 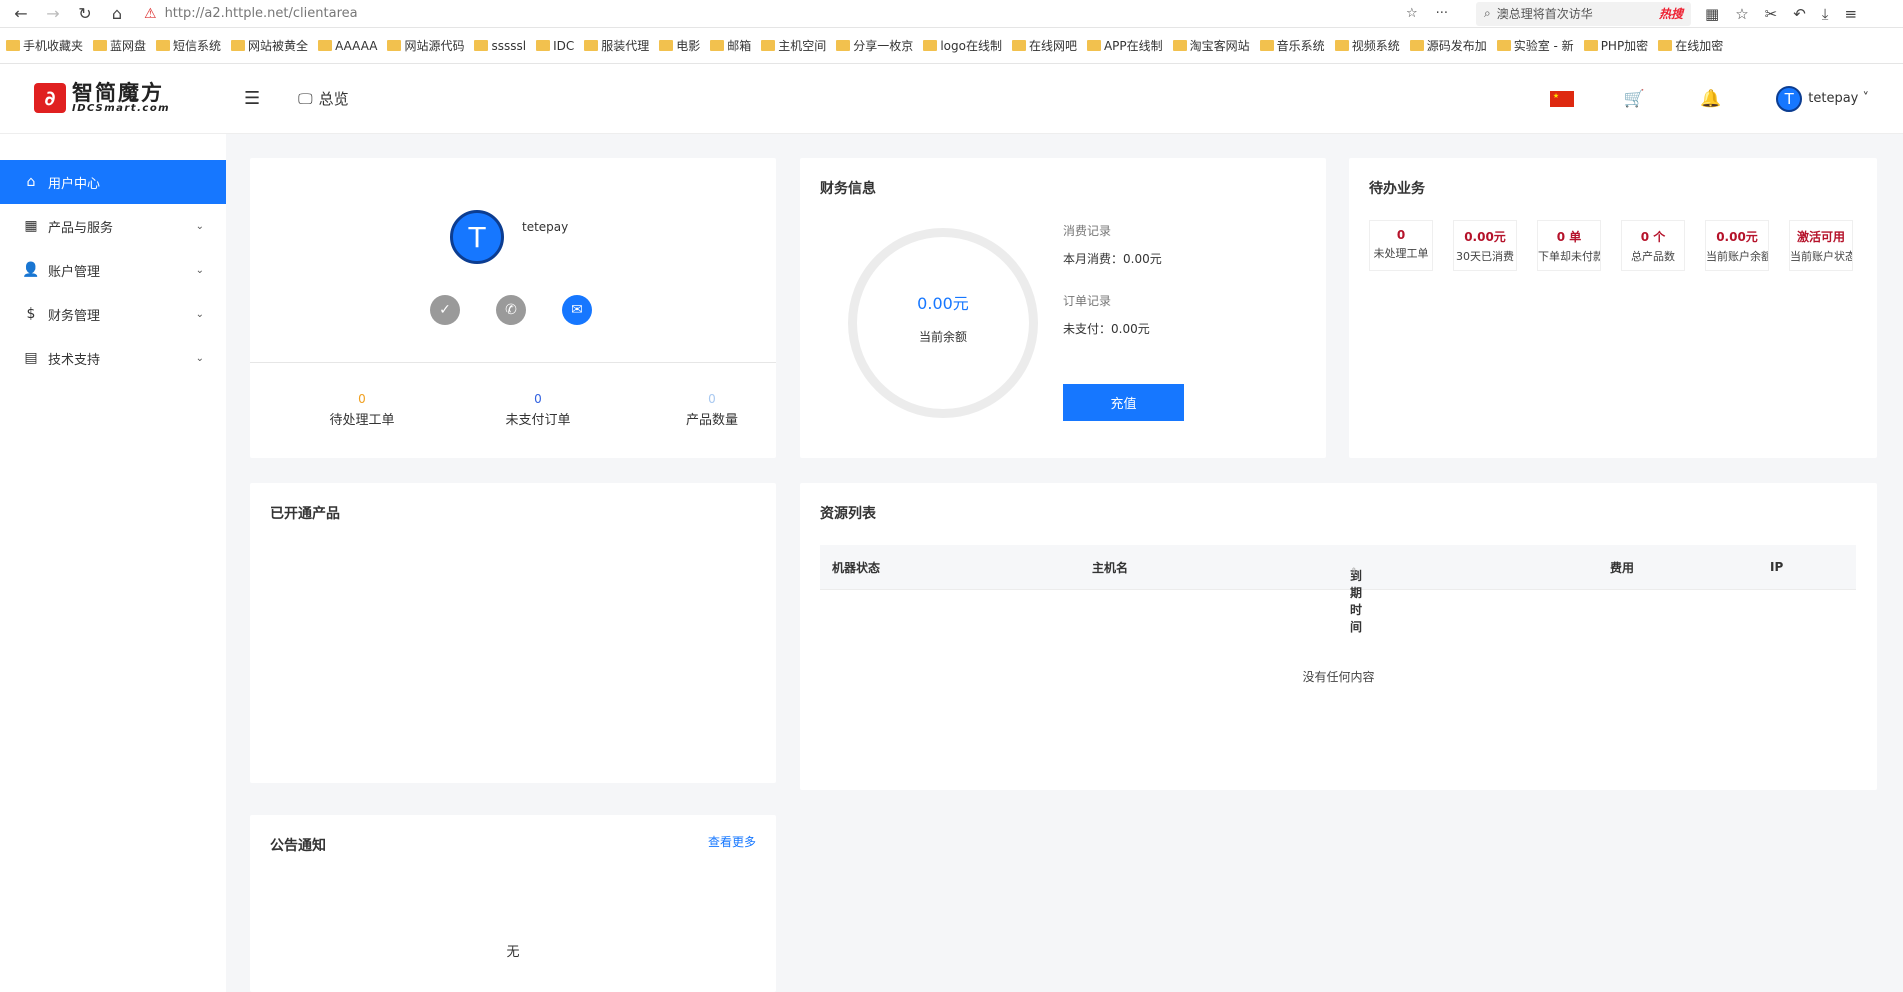 What do you see at coordinates (732, 841) in the screenshot?
I see `view-more-link: 查看更多` at bounding box center [732, 841].